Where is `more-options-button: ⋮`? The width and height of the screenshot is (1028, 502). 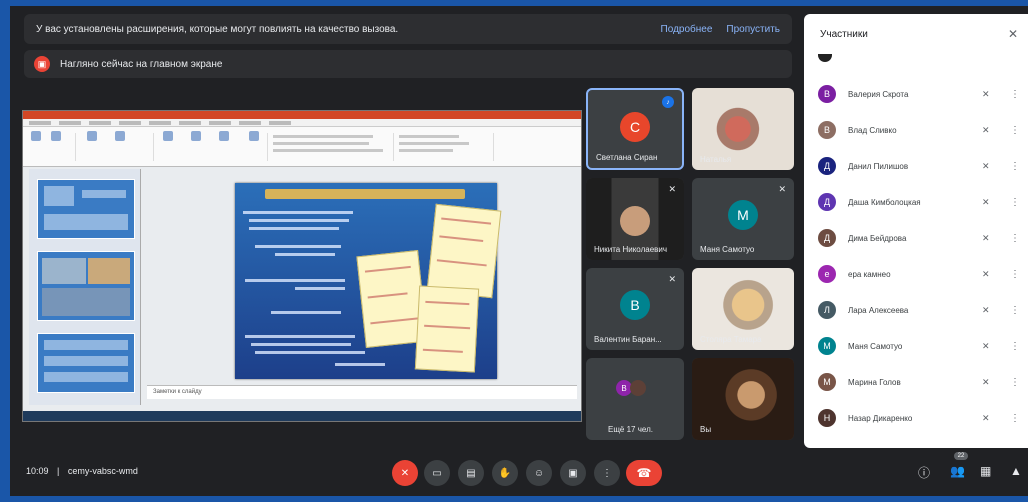 more-options-button: ⋮ is located at coordinates (607, 473).